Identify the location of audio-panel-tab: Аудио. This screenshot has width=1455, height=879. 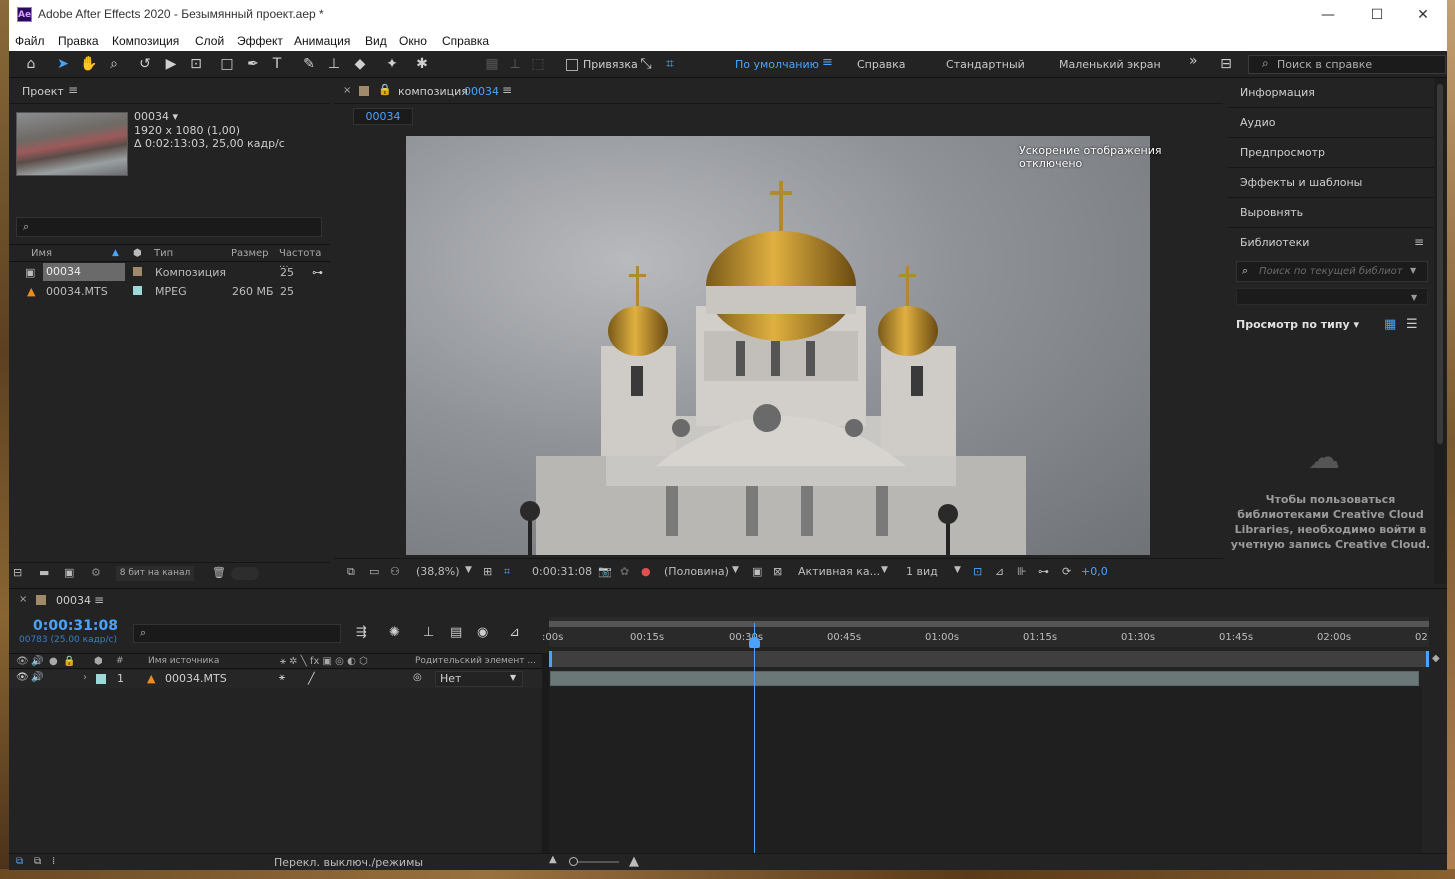
(1331, 123).